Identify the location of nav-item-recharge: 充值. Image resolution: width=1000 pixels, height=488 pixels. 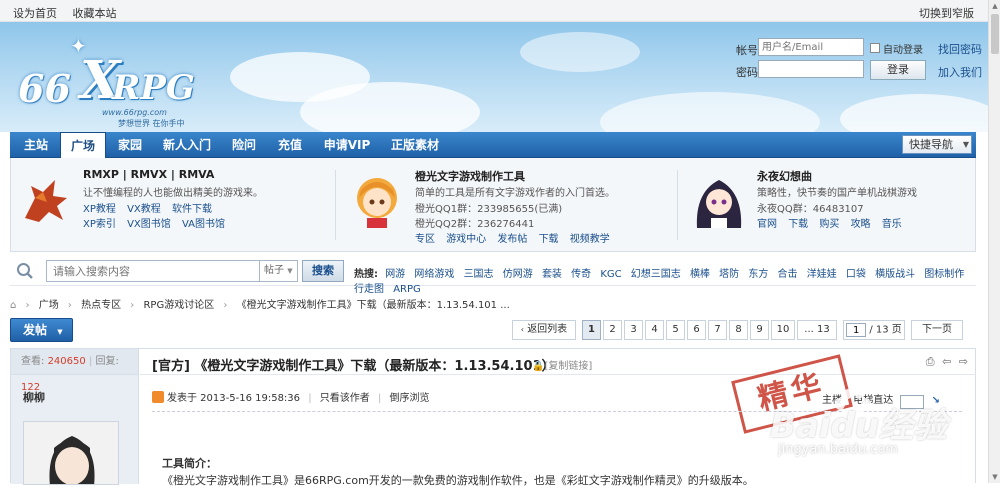
(290, 145).